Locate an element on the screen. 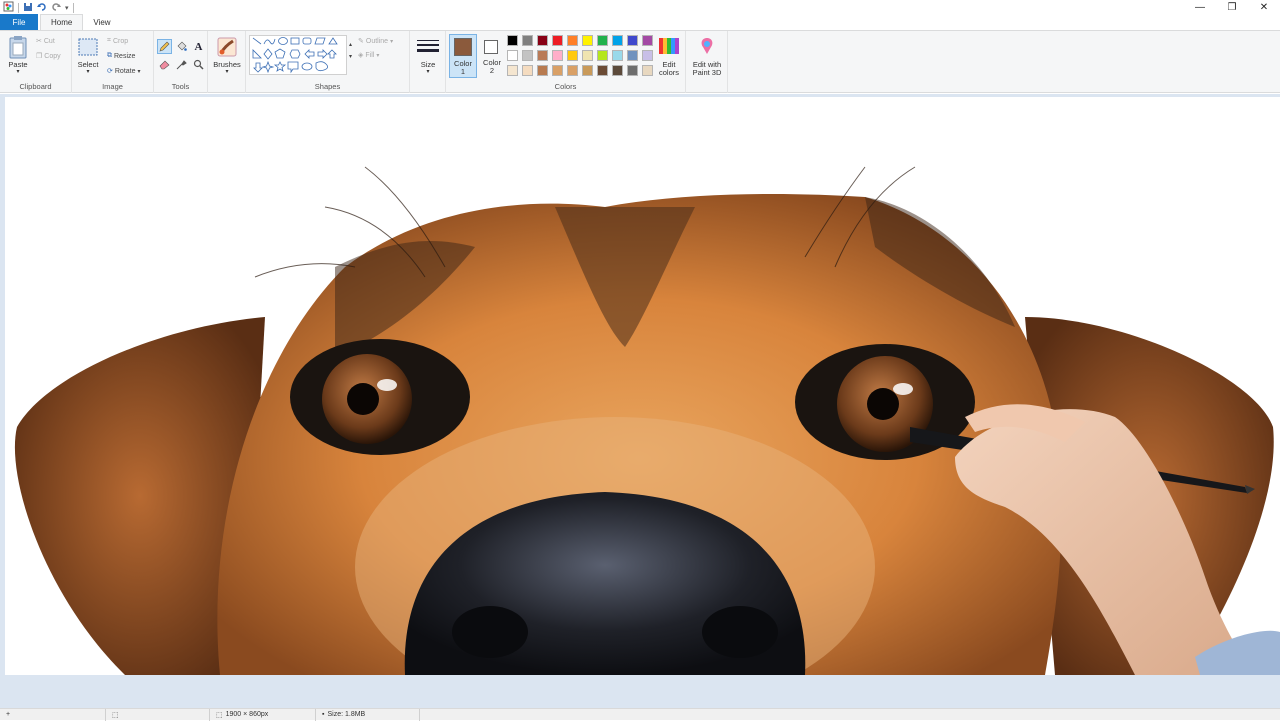 Image resolution: width=1280 pixels, height=721 pixels. resize-icon: ⧉ is located at coordinates (109, 55).